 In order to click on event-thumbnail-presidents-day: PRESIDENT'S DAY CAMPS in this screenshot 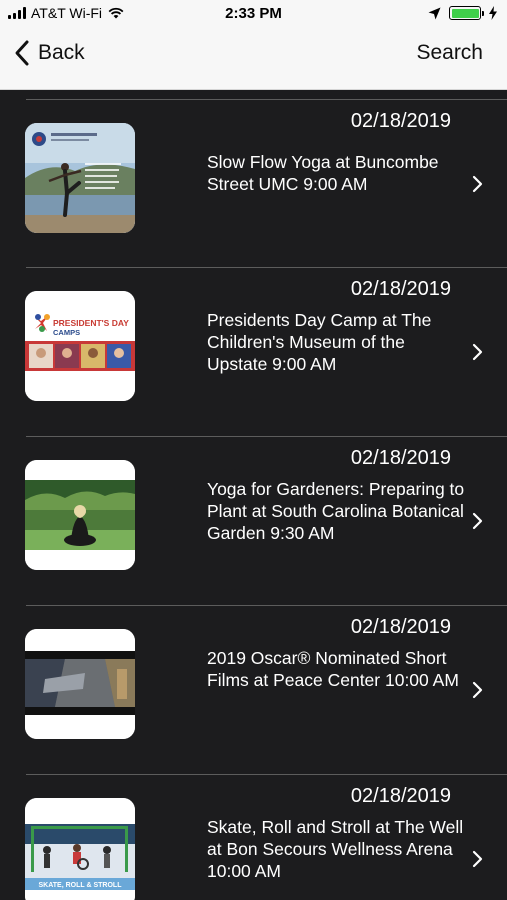, I will do `click(80, 346)`.